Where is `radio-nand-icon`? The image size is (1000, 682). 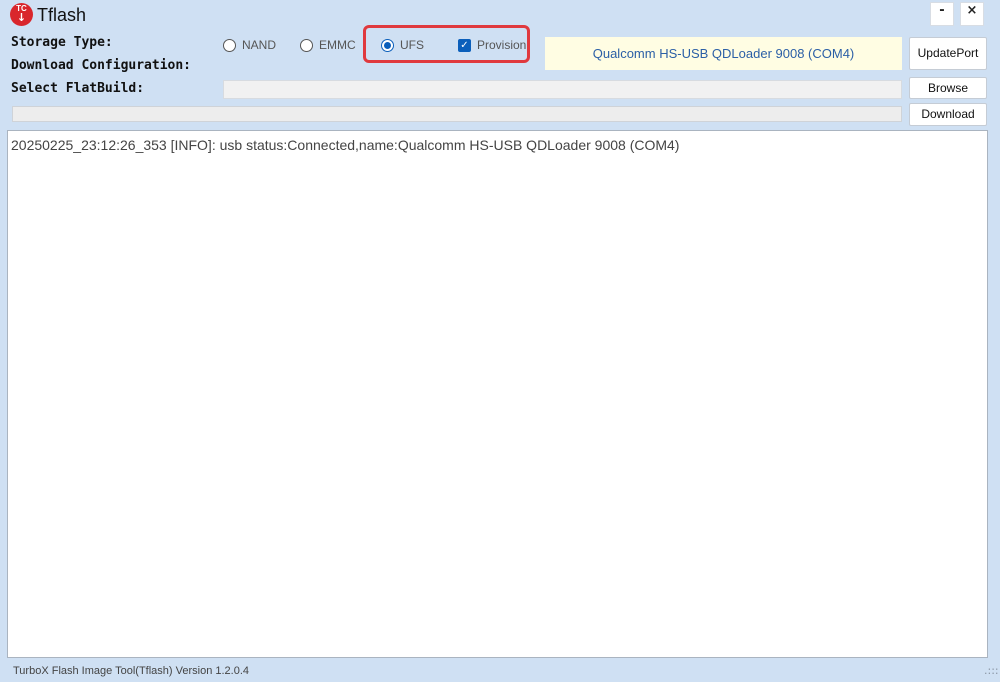 radio-nand-icon is located at coordinates (229, 45).